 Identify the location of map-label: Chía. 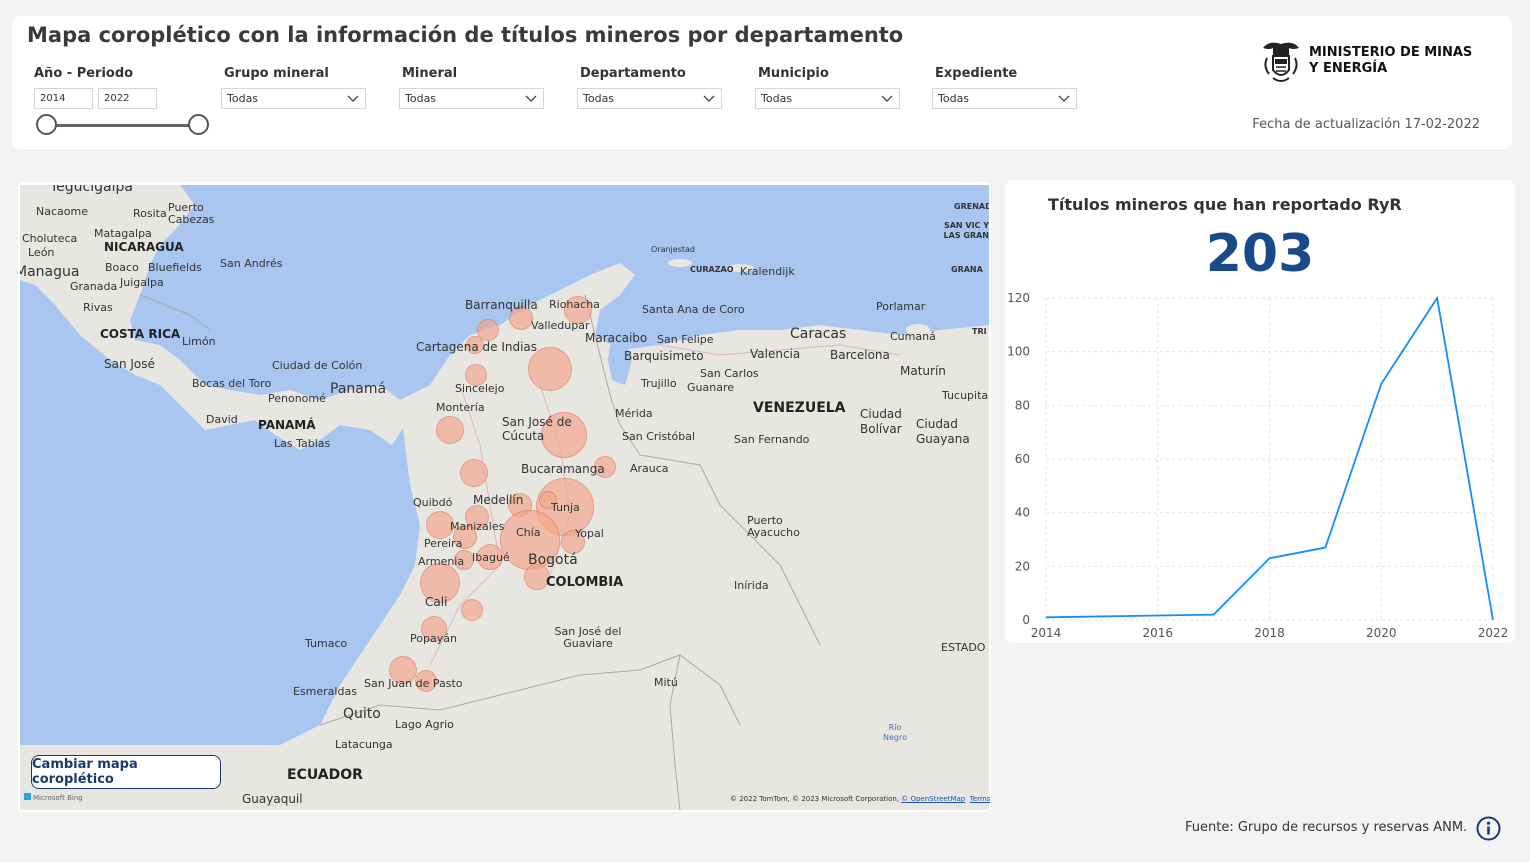
(528, 532).